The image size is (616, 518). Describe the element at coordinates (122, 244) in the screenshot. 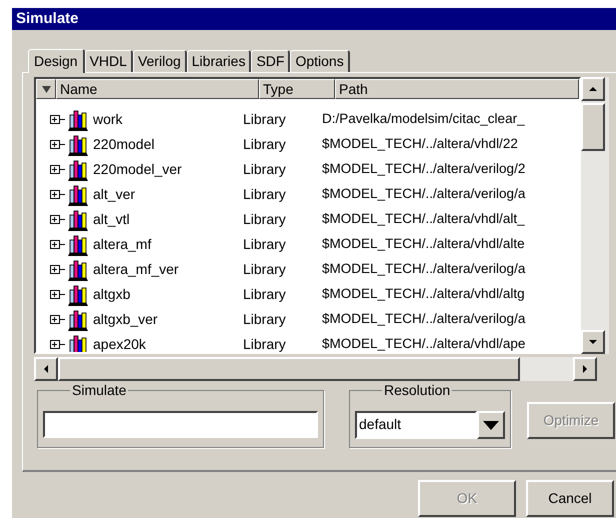

I see `library-name: altera_mf` at that location.